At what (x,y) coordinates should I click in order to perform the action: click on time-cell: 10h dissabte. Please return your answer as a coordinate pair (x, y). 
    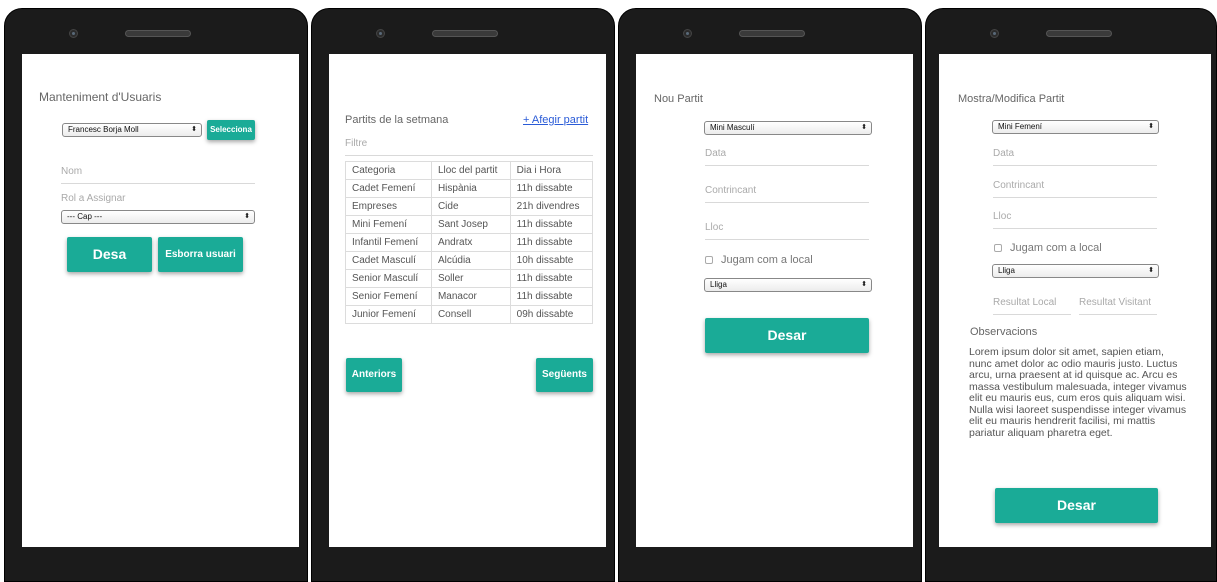
    Looking at the image, I should click on (551, 260).